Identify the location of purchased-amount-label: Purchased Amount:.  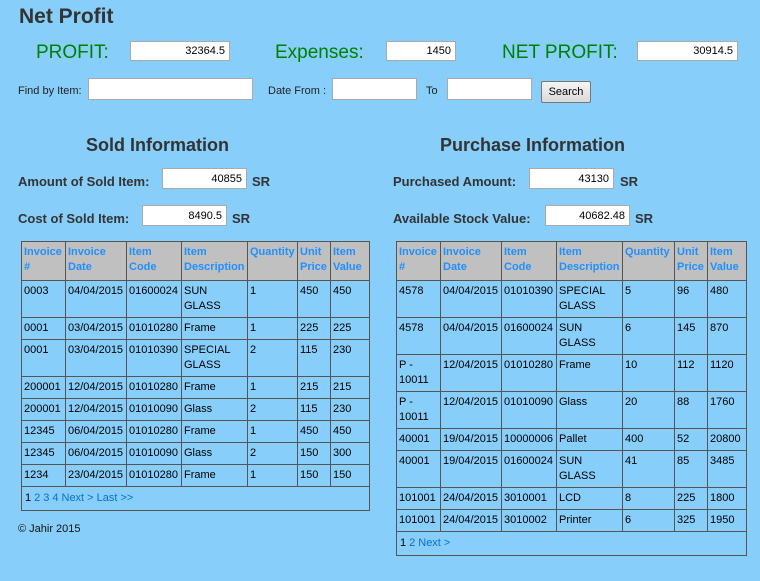
(455, 181).